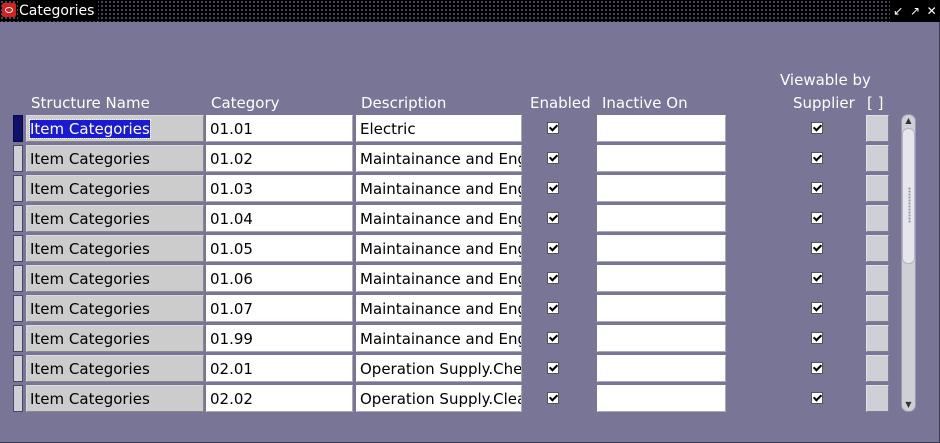  I want to click on category-field: 01.02, so click(279, 158).